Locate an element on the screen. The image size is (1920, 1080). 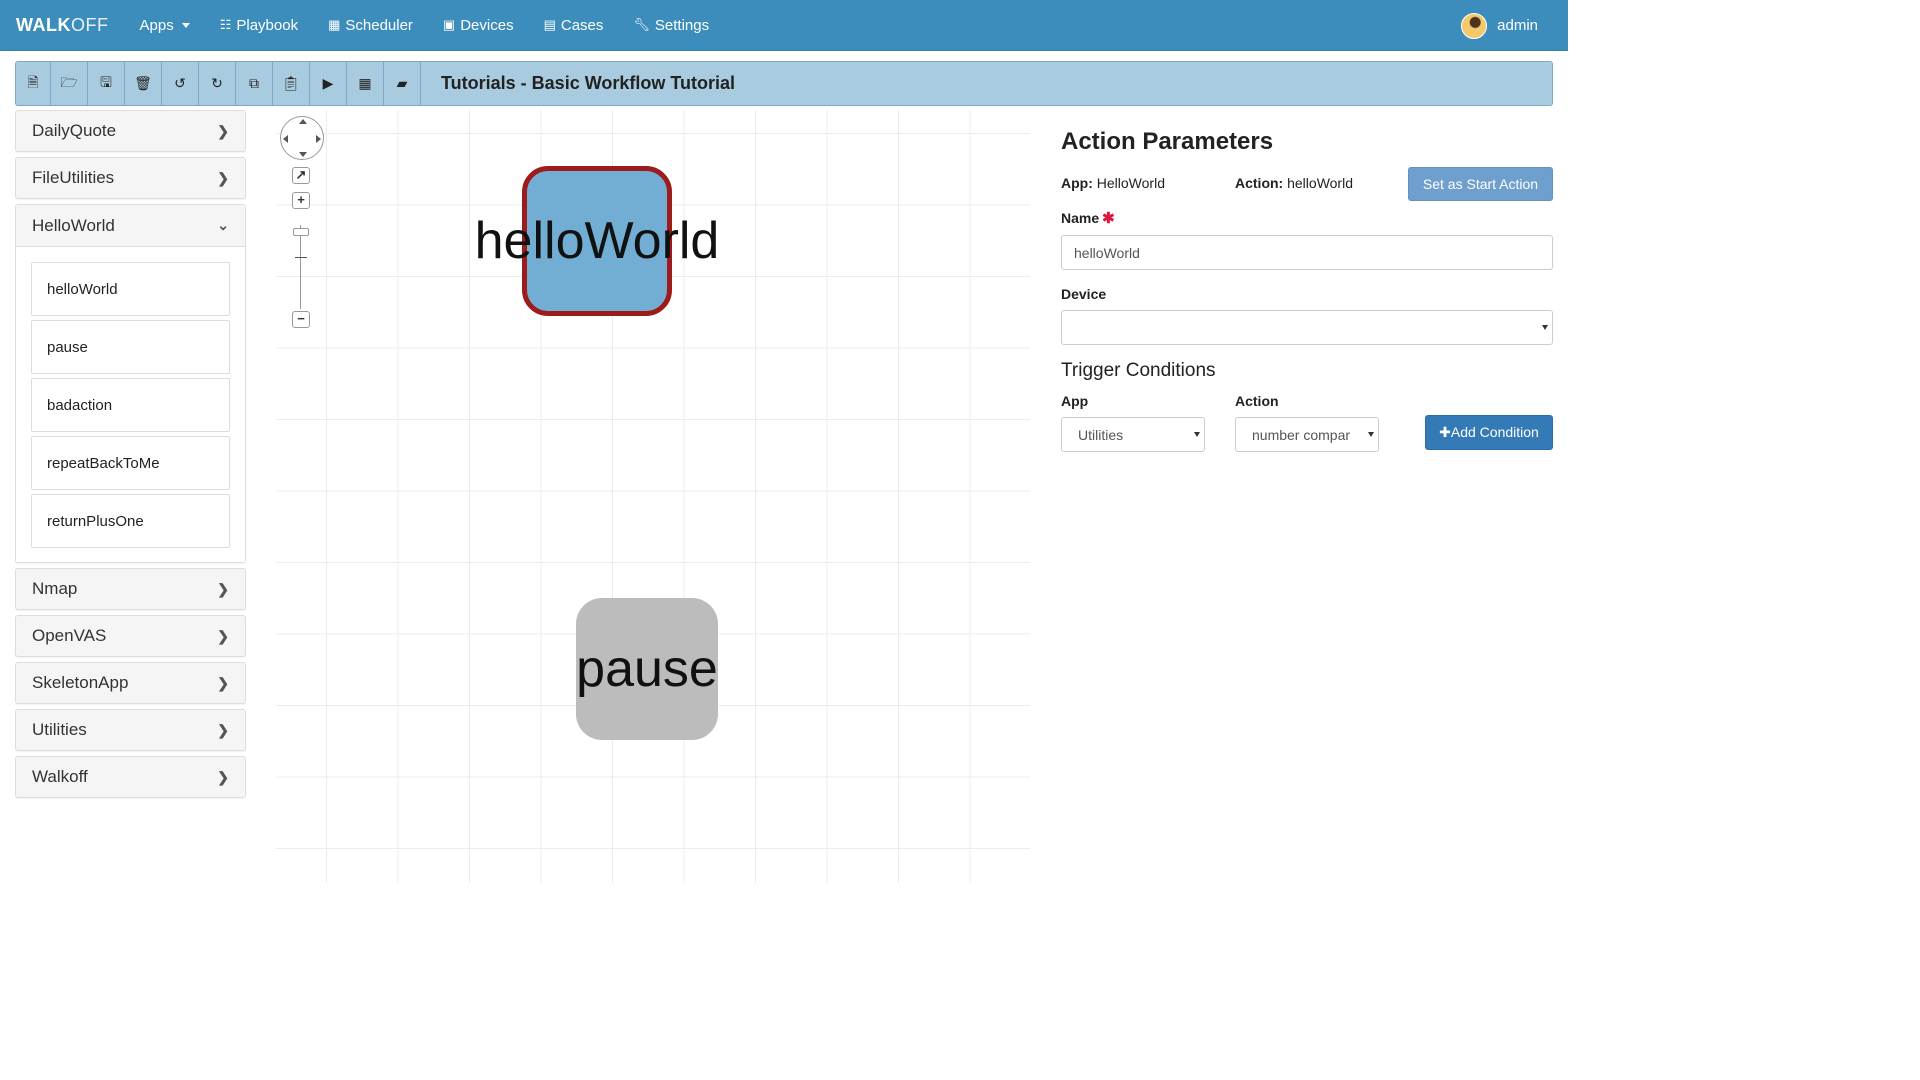
meta-action: Action: helloWorld is located at coordinates (1294, 183).